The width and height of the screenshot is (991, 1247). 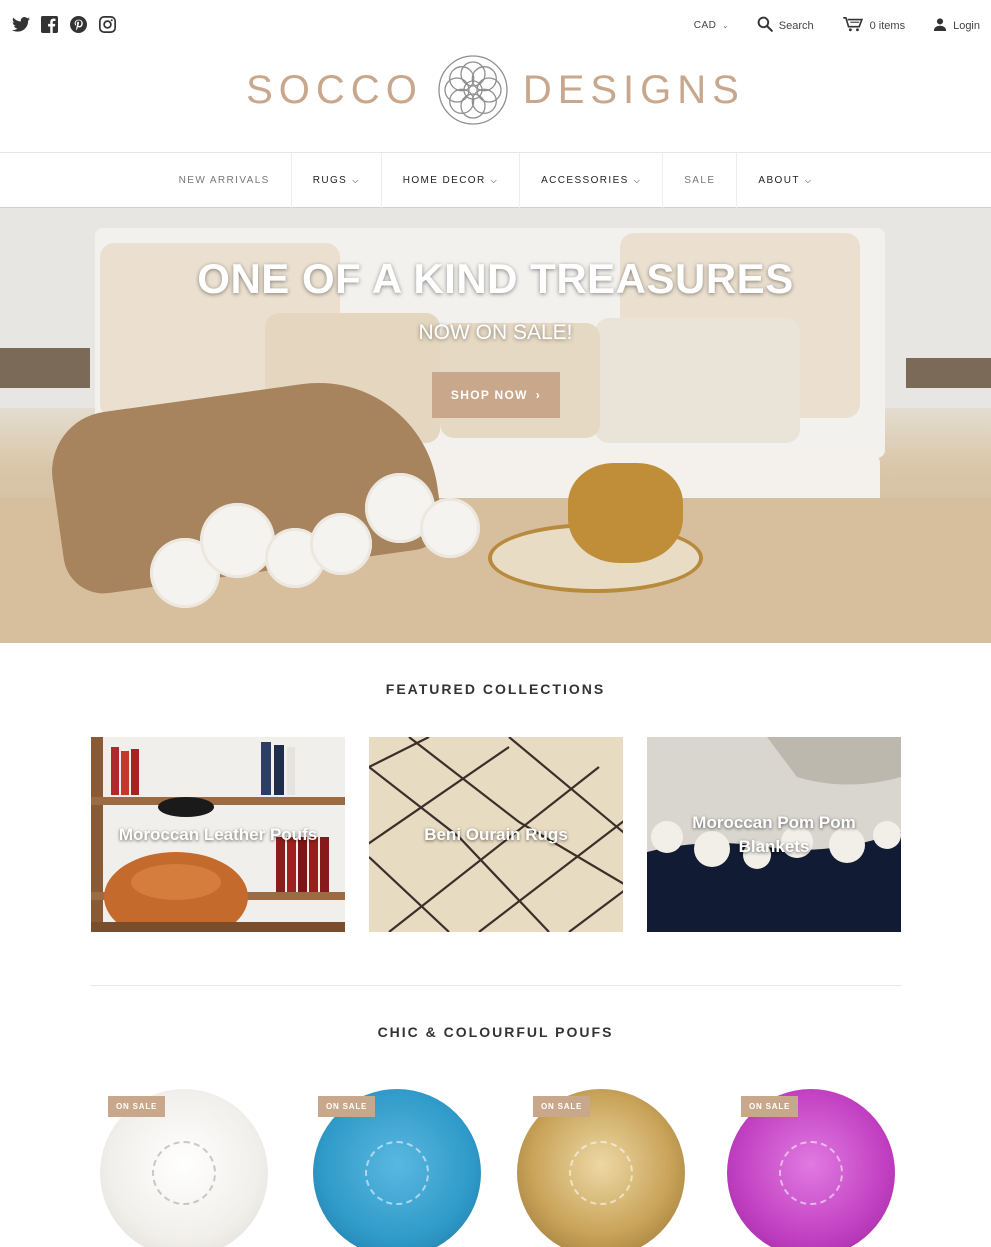 I want to click on currency-selector: CAD ⌄, so click(x=711, y=25).